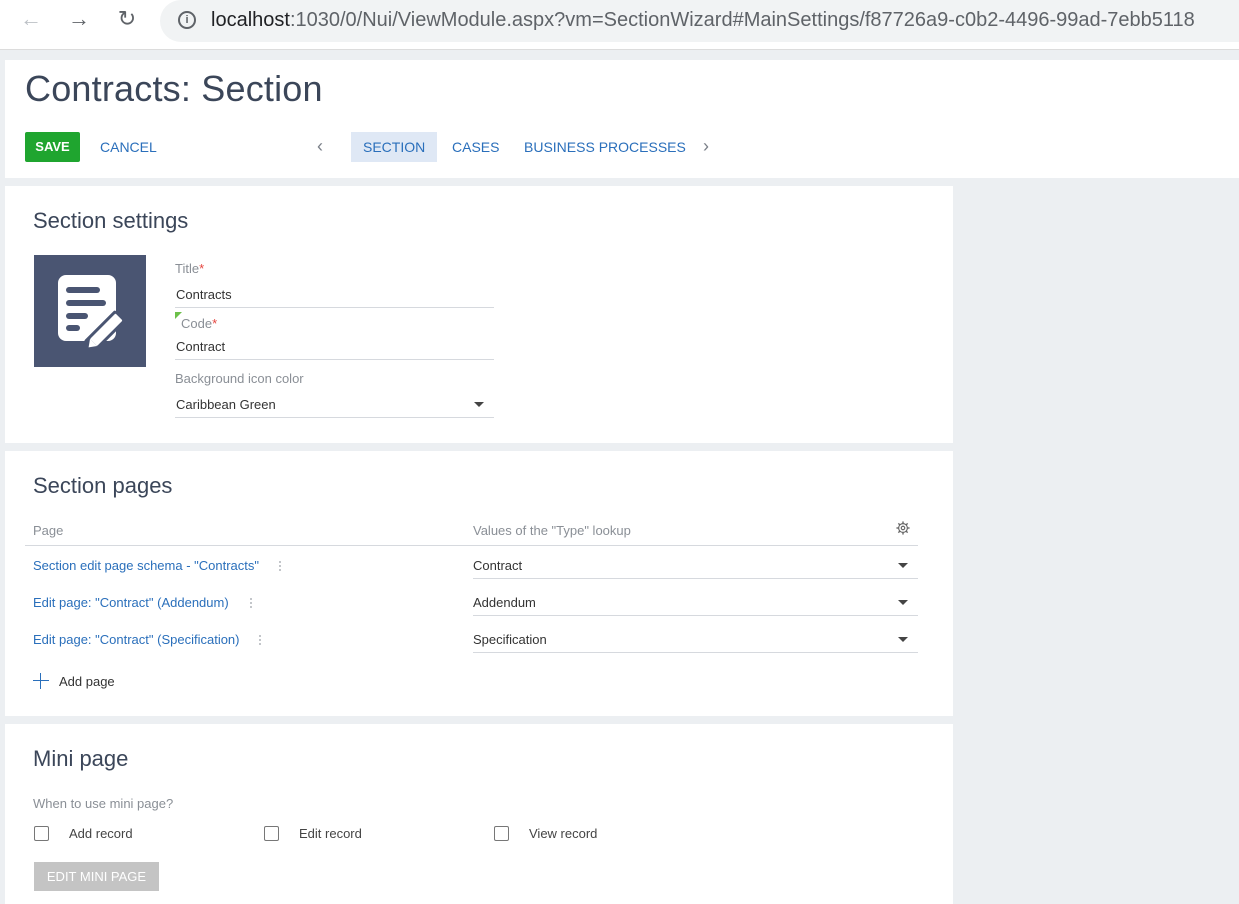 The image size is (1239, 904). I want to click on view-record-checkbox: View record, so click(545, 833).